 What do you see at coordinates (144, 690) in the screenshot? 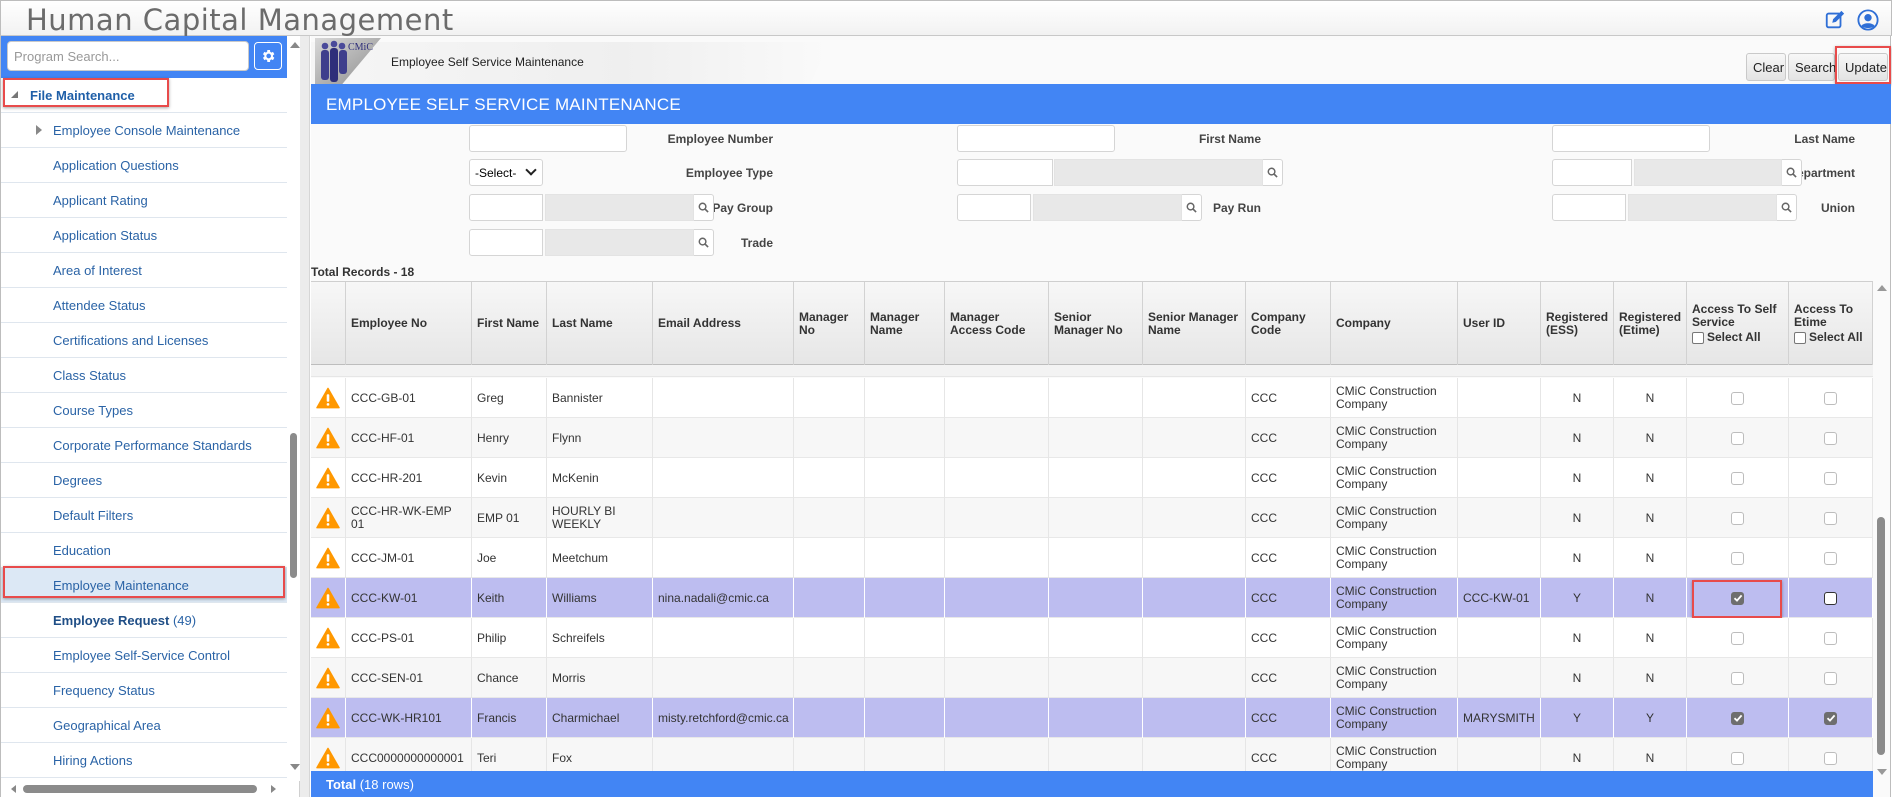
I see `sidebar-item: Frequency Status` at bounding box center [144, 690].